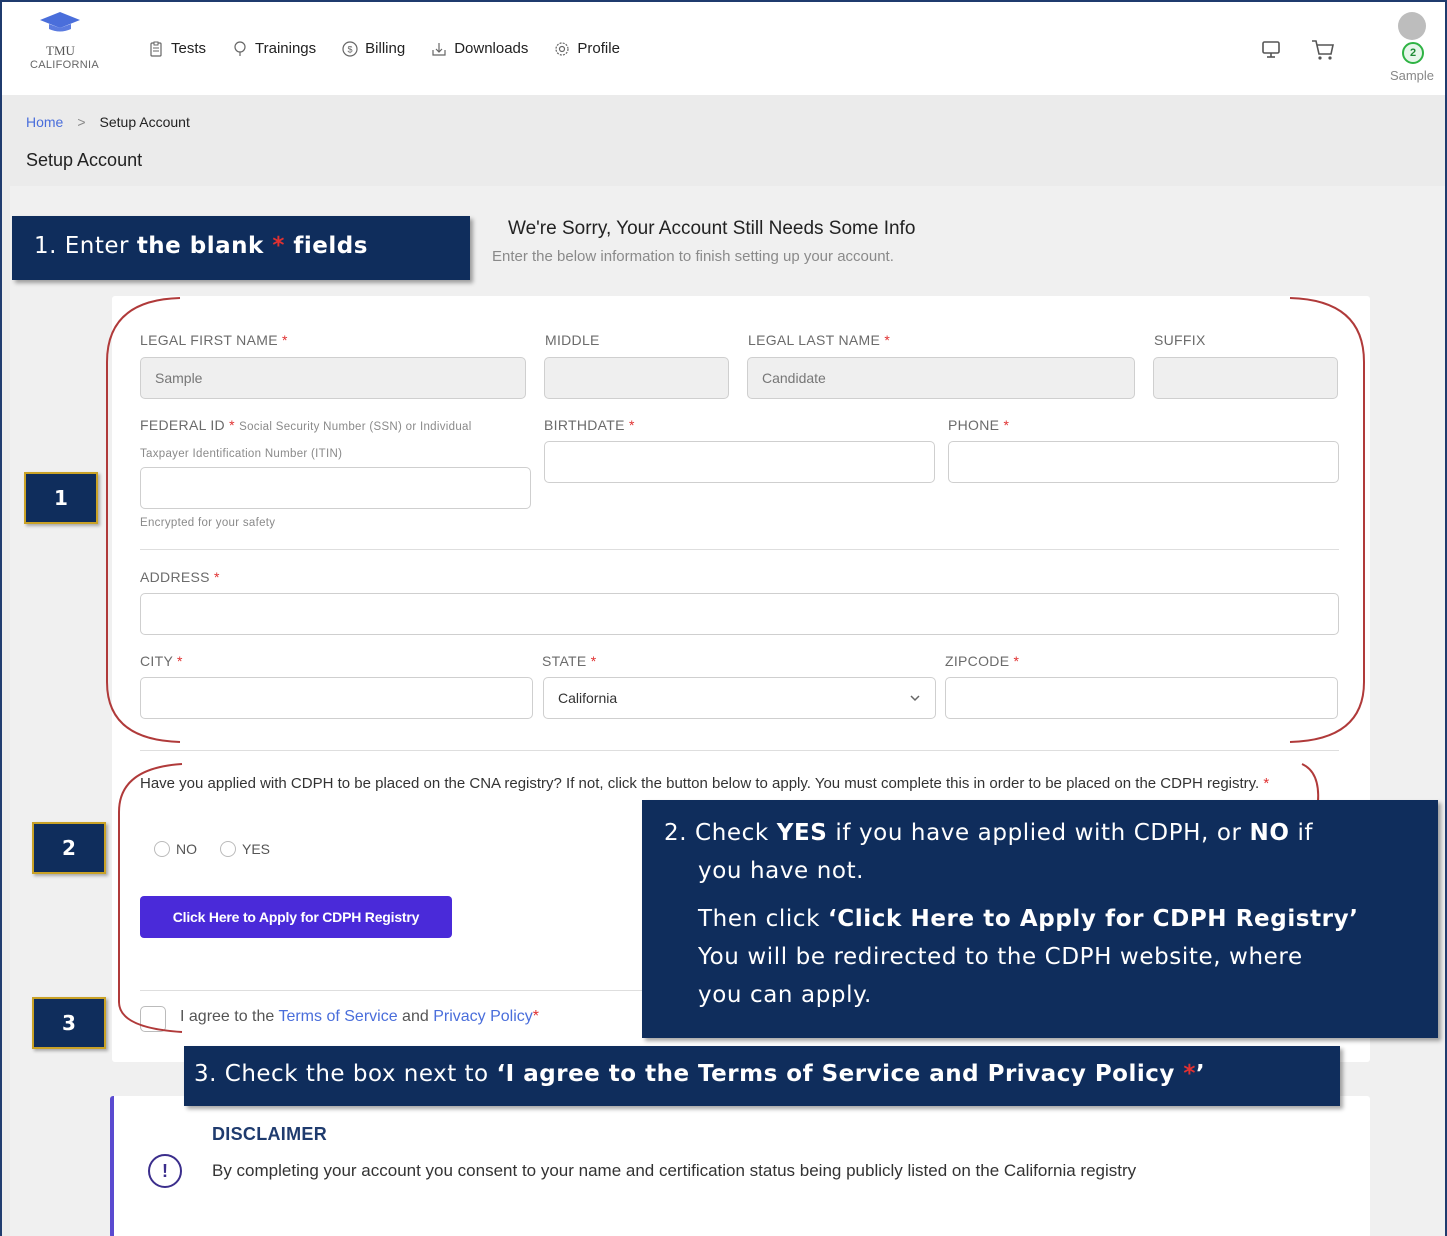 This screenshot has height=1236, width=1447. Describe the element at coordinates (69, 1023) in the screenshot. I see `step-badge-3: 3` at that location.